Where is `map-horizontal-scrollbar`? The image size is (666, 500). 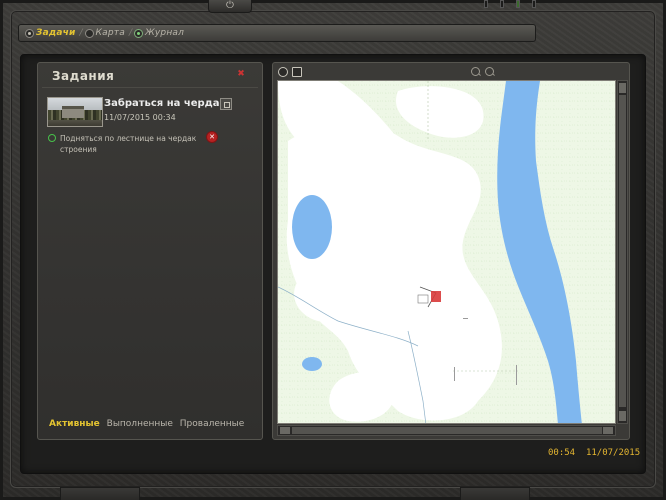
map-horizontal-scrollbar is located at coordinates (446, 430).